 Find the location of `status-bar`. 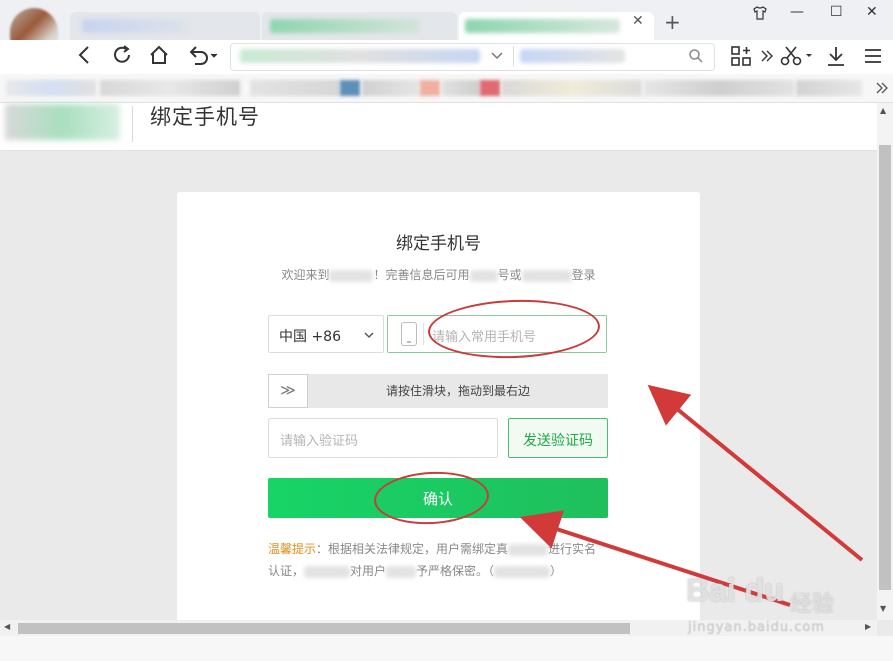

status-bar is located at coordinates (446, 648).